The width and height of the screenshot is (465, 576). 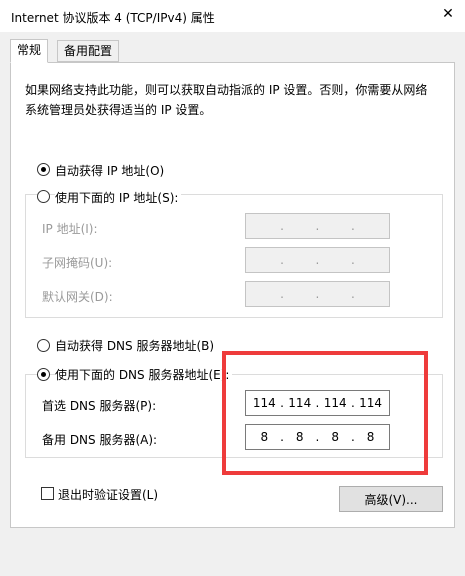 What do you see at coordinates (317, 437) in the screenshot?
I see `alternate-dns-input: 8. 8. 8. 8` at bounding box center [317, 437].